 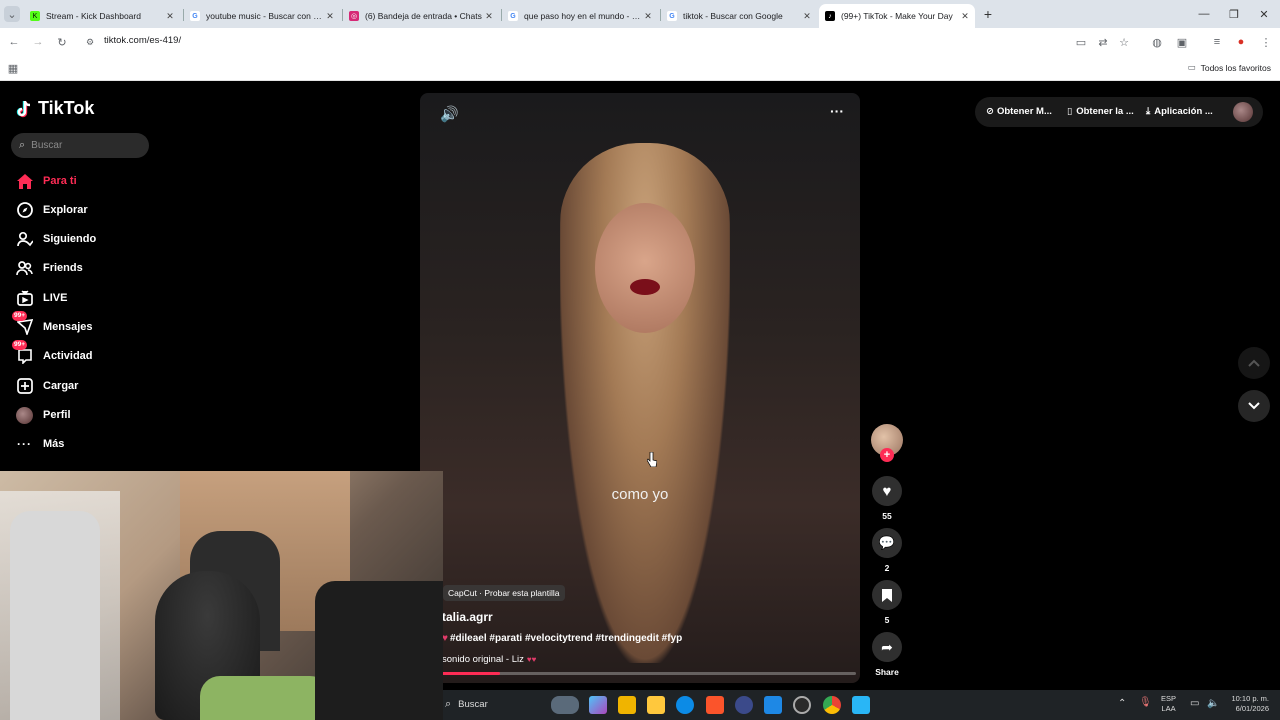 What do you see at coordinates (897, 16) in the screenshot?
I see `browser-tab-active: ♪ (99+) TikTok - Make Your Day ✕` at bounding box center [897, 16].